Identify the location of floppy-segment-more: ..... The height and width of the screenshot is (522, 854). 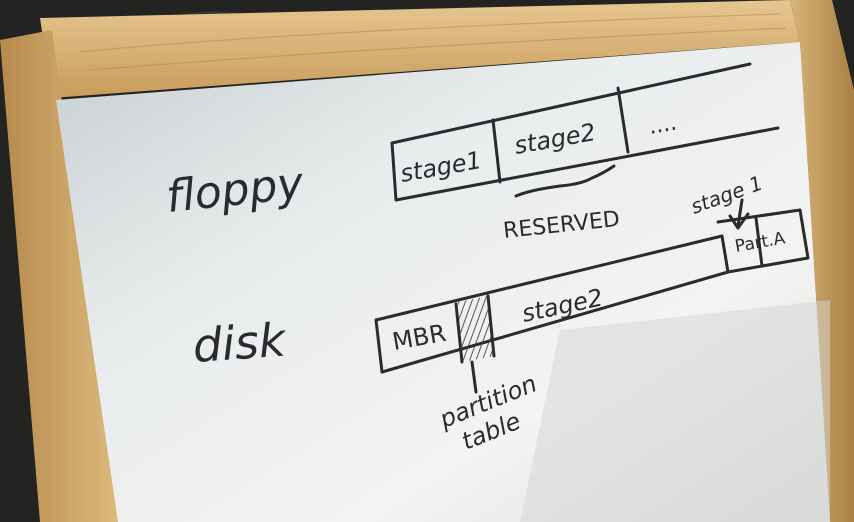
(663, 124).